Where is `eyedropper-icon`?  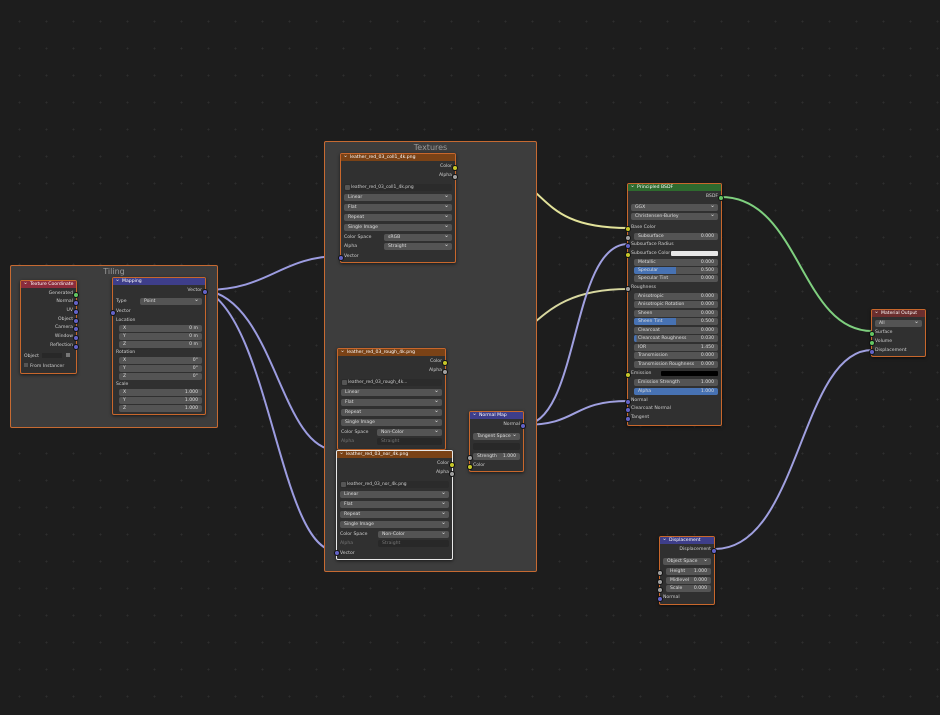
eyedropper-icon is located at coordinates (67, 355).